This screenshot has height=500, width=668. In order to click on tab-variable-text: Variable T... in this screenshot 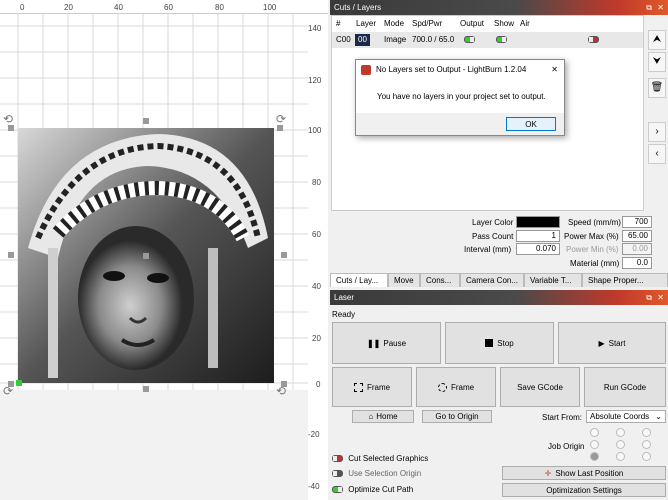, I will do `click(553, 280)`.